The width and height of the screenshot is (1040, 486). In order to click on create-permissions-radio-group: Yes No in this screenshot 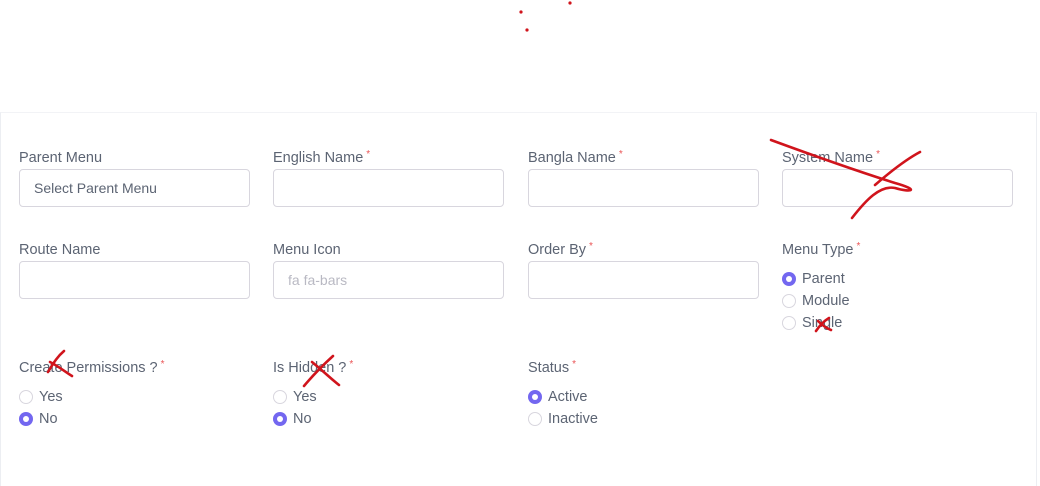, I will do `click(41, 408)`.